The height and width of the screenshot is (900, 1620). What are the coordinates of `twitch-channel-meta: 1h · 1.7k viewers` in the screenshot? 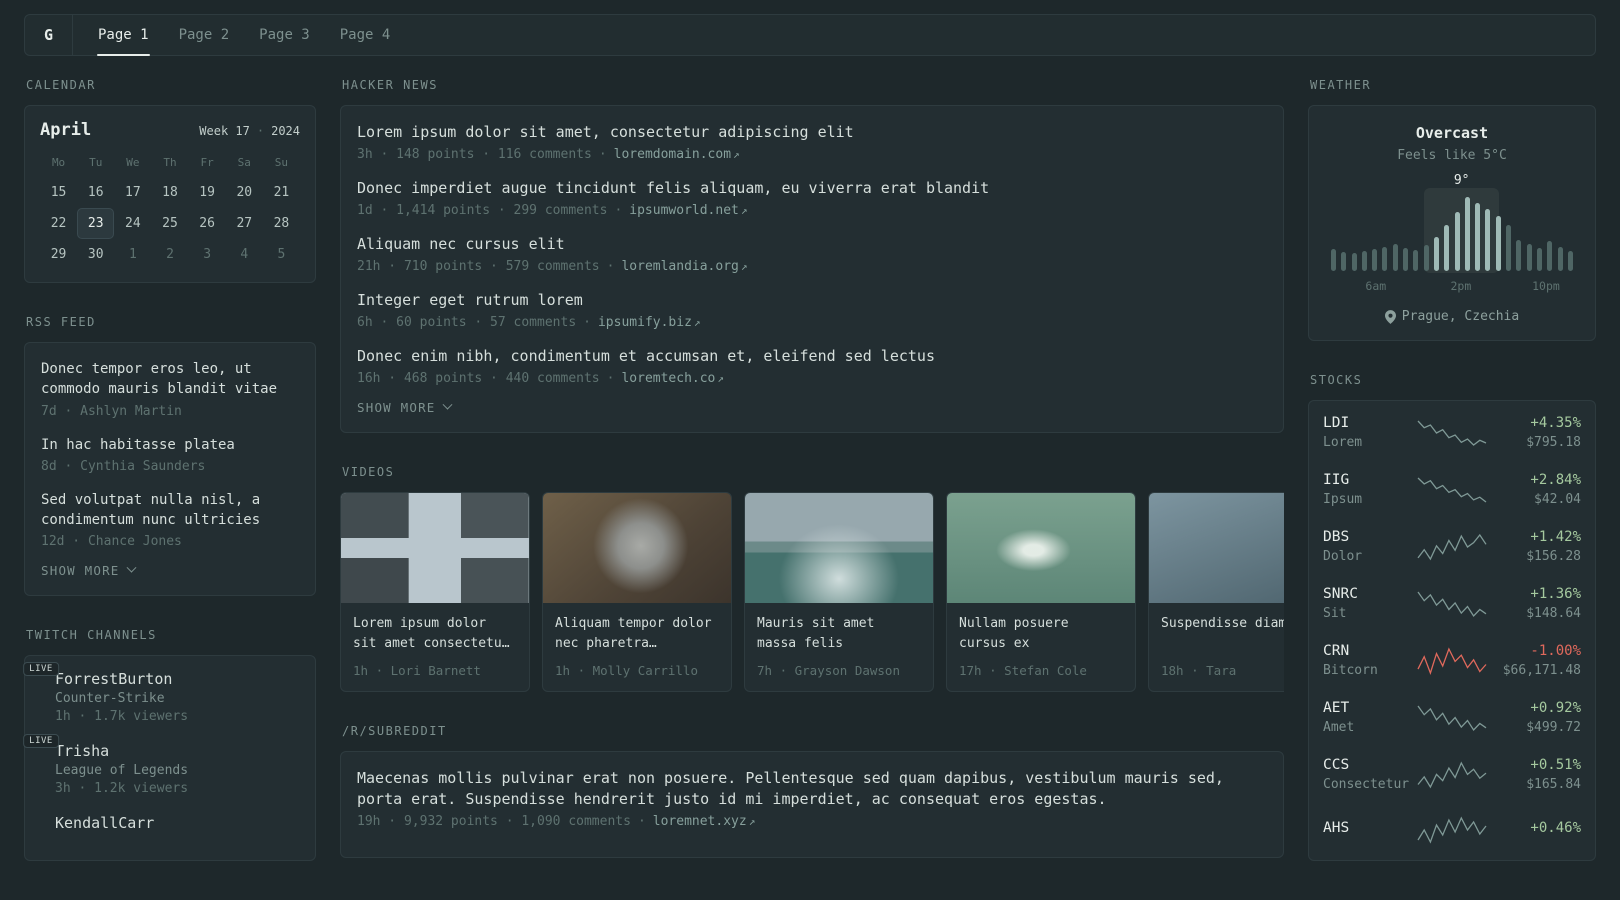 It's located at (122, 717).